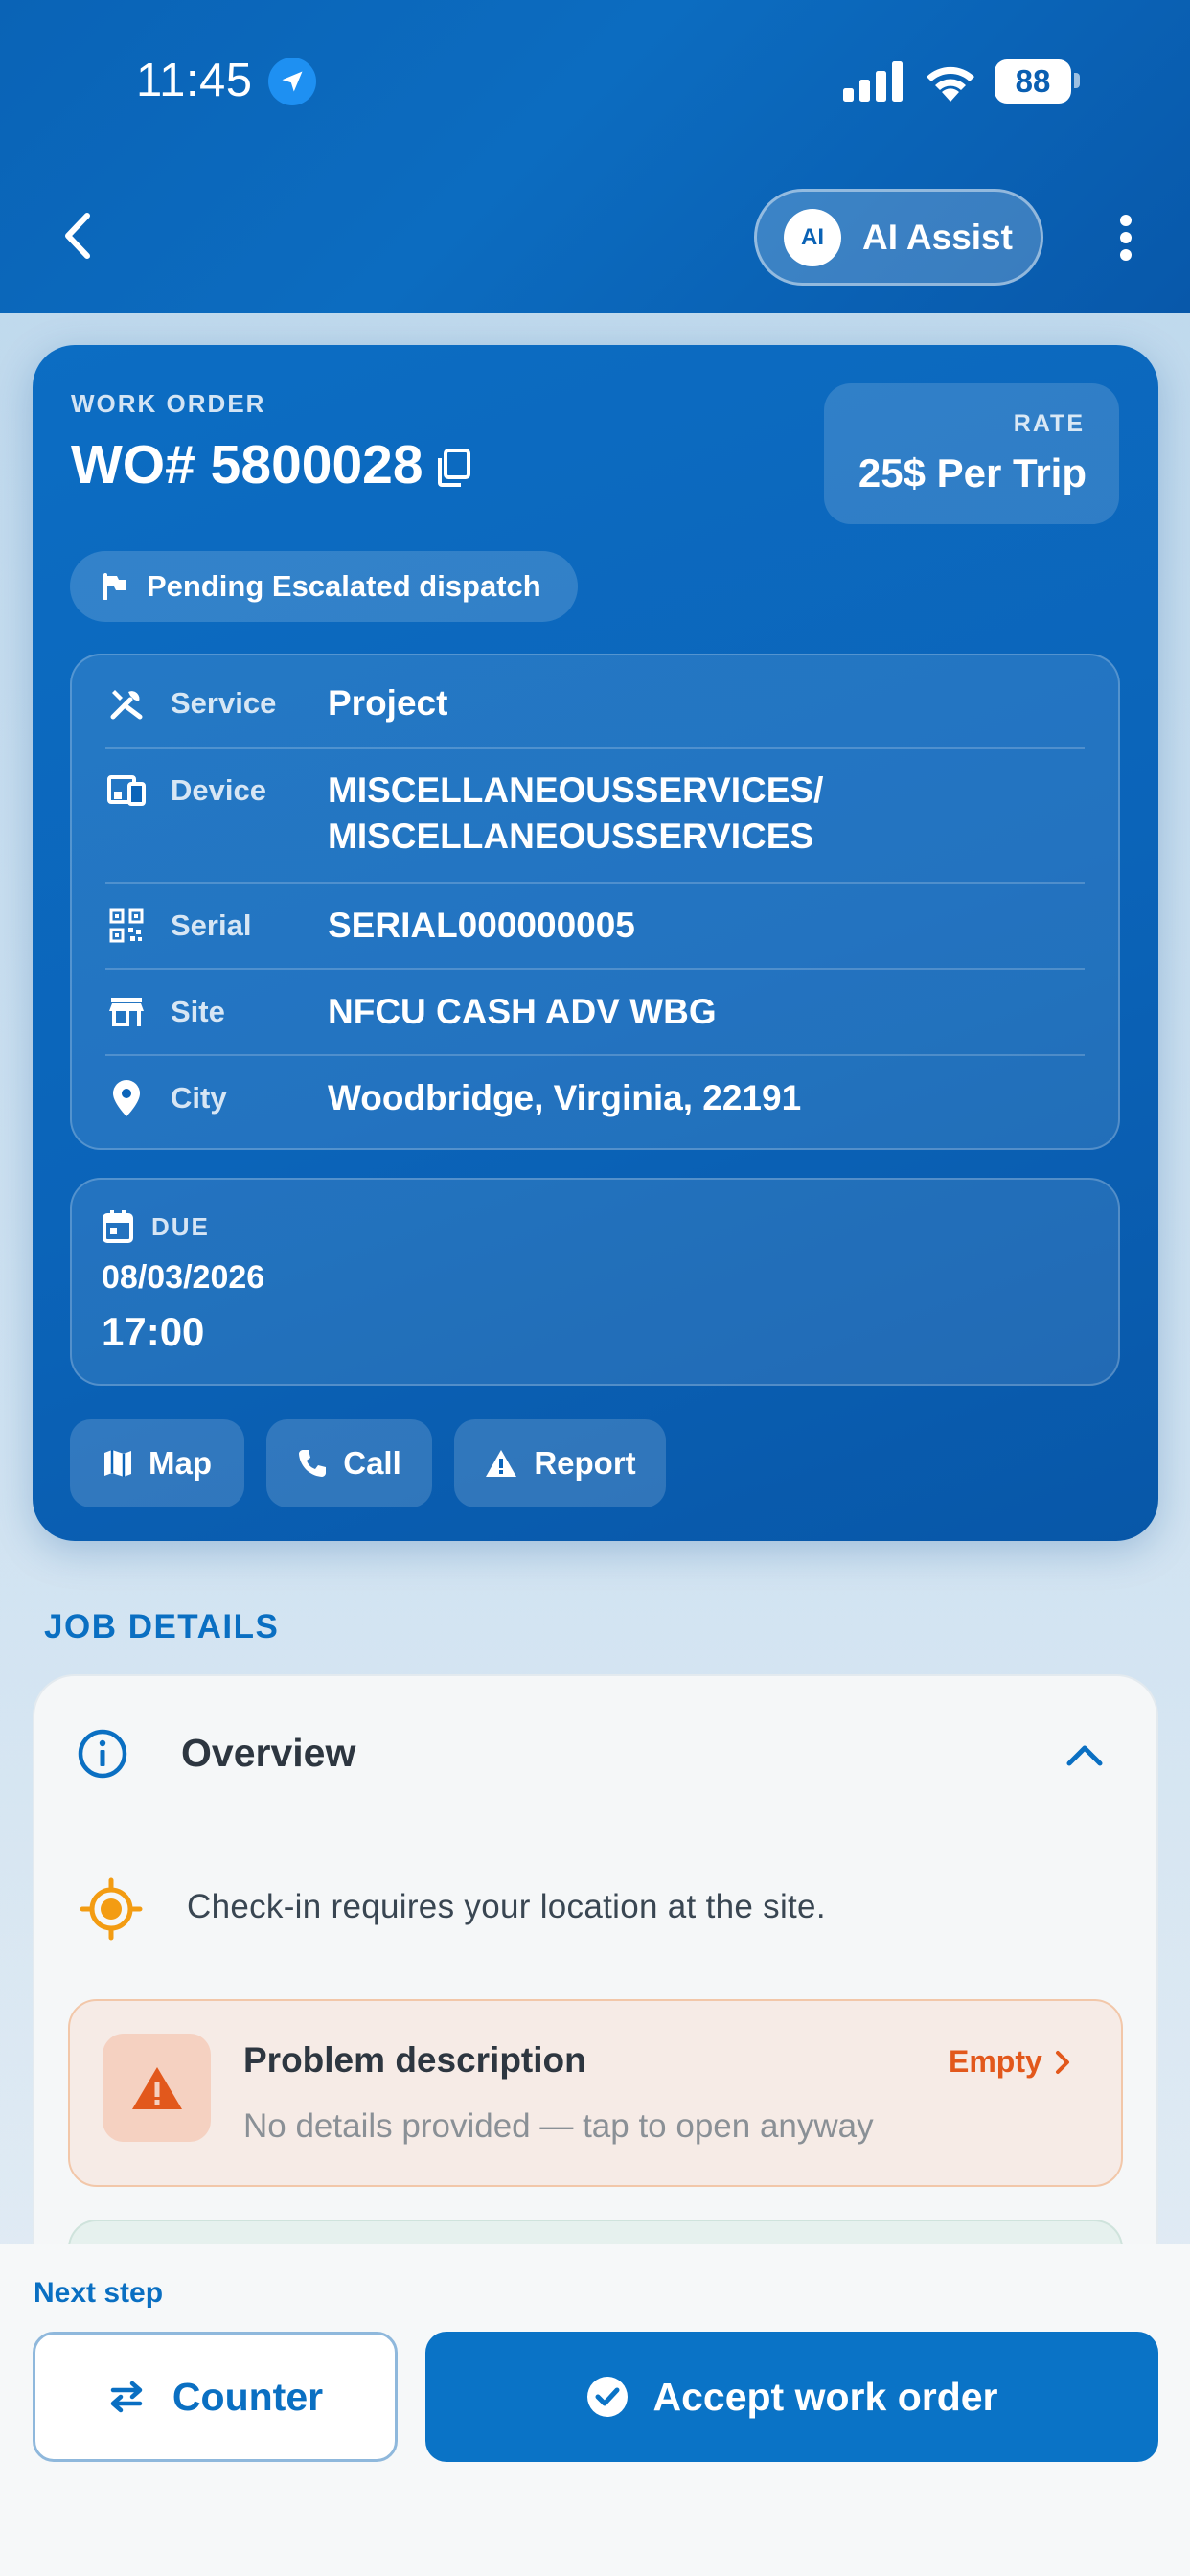 The image size is (1190, 2576). What do you see at coordinates (523, 1012) in the screenshot?
I see `detail-value: NFCU CASH ADV WBG` at bounding box center [523, 1012].